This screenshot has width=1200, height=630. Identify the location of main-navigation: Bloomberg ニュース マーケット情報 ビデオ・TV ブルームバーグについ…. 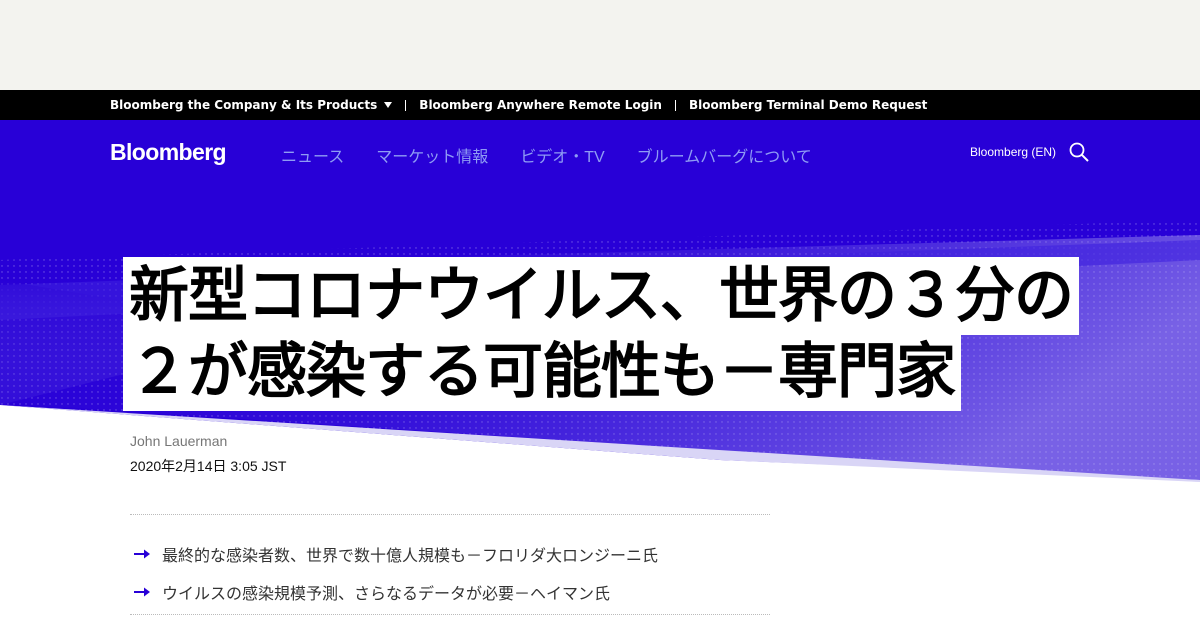
(600, 152).